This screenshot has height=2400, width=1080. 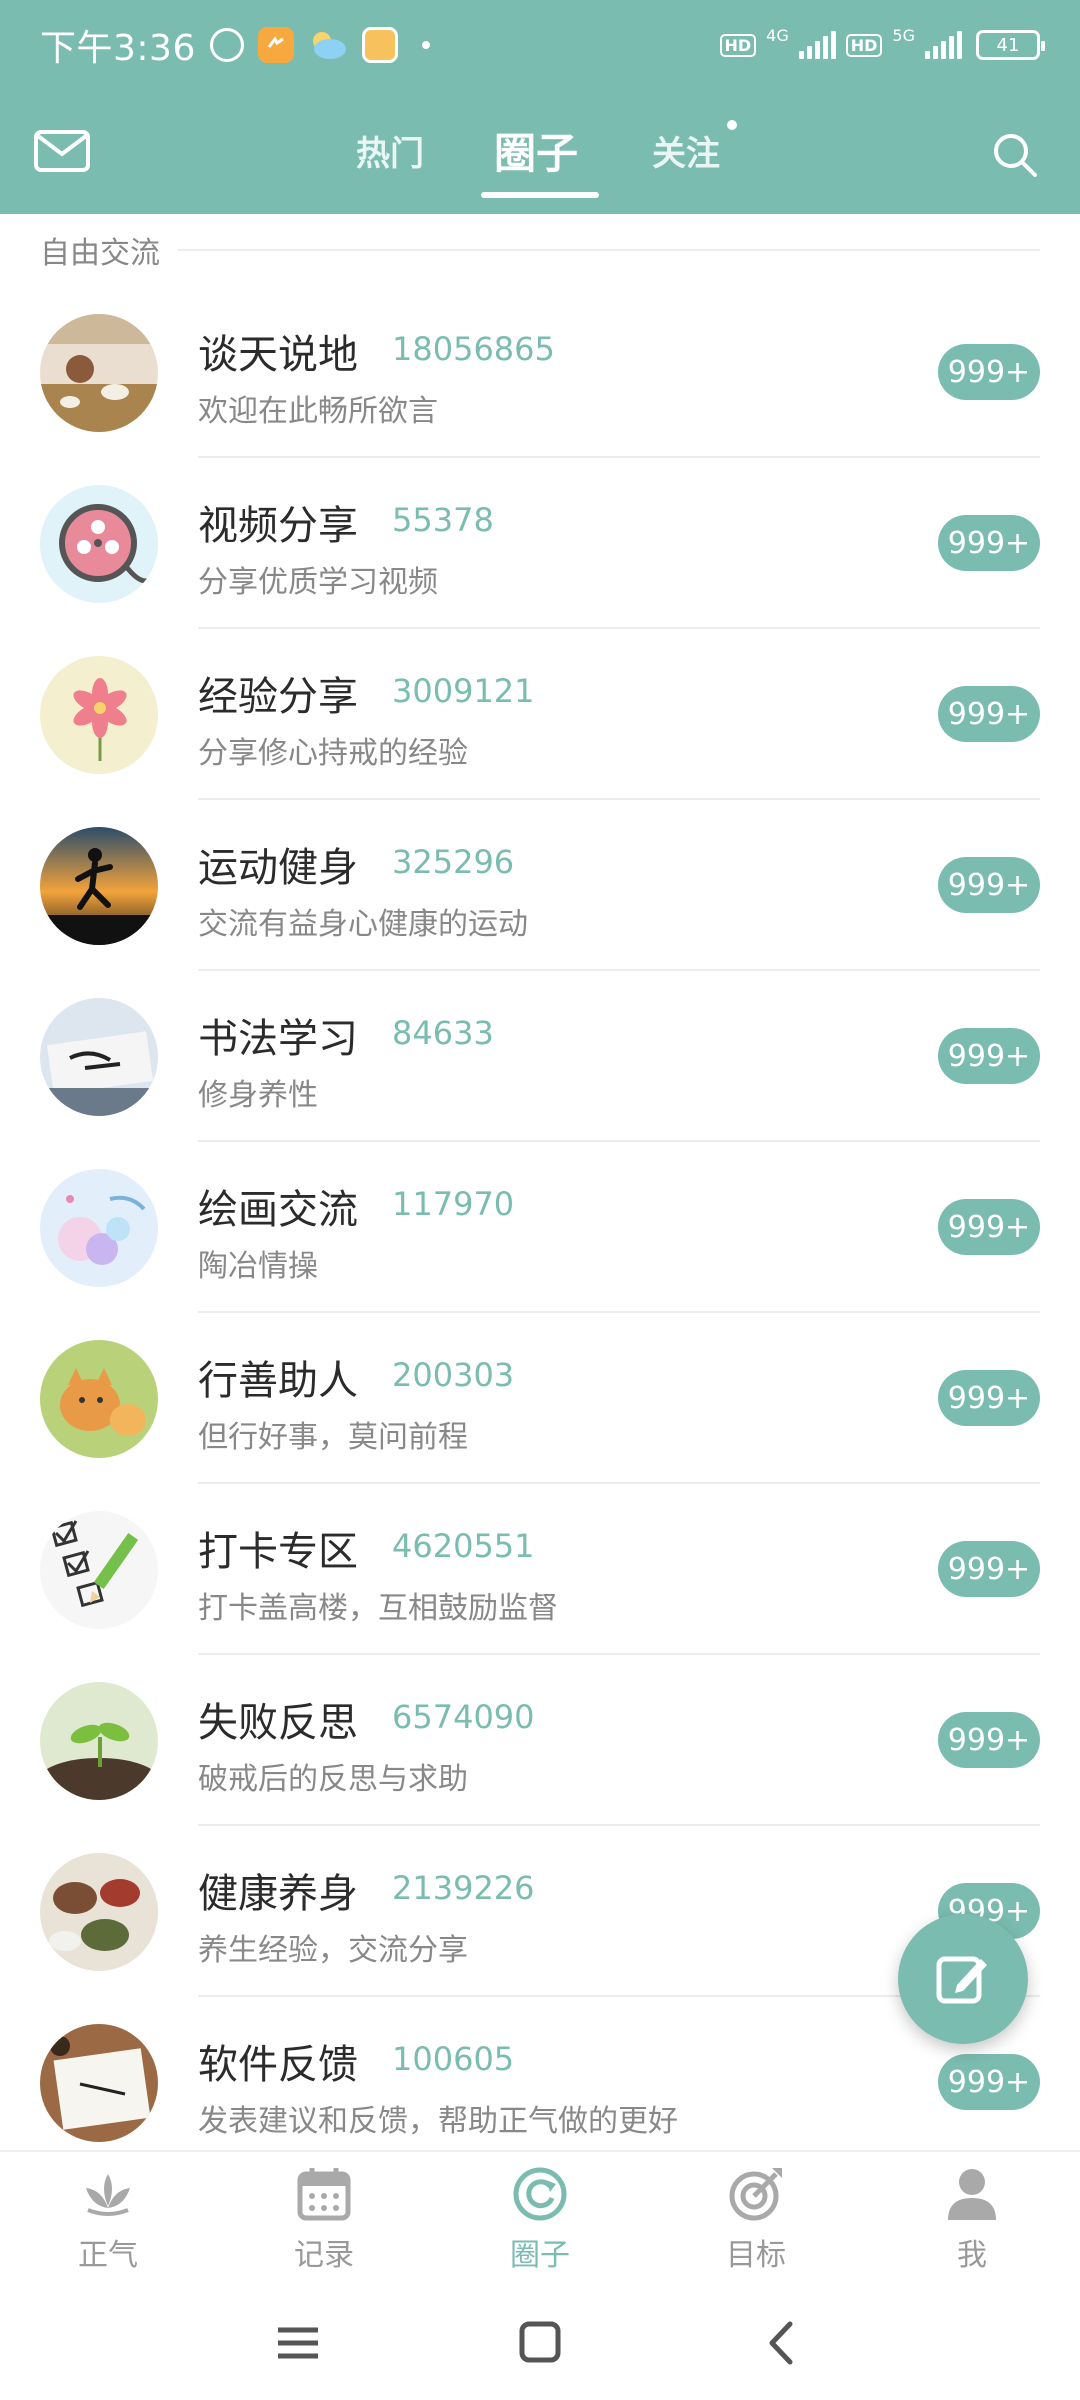 I want to click on circle-subtitle: 打卡盖高楼，互相鼓励监督, so click(x=378, y=1608).